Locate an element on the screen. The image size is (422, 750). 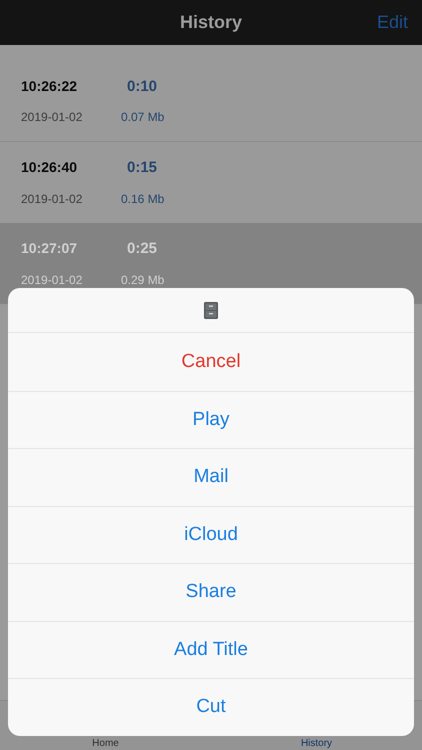
nav-title: History is located at coordinates (211, 22).